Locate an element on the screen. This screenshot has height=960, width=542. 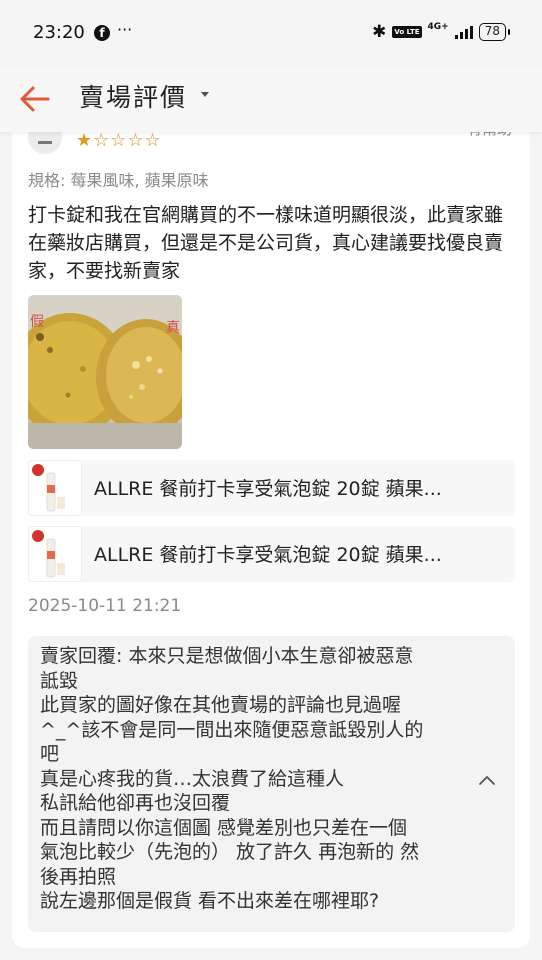
reply-line: 吧 is located at coordinates (50, 754).